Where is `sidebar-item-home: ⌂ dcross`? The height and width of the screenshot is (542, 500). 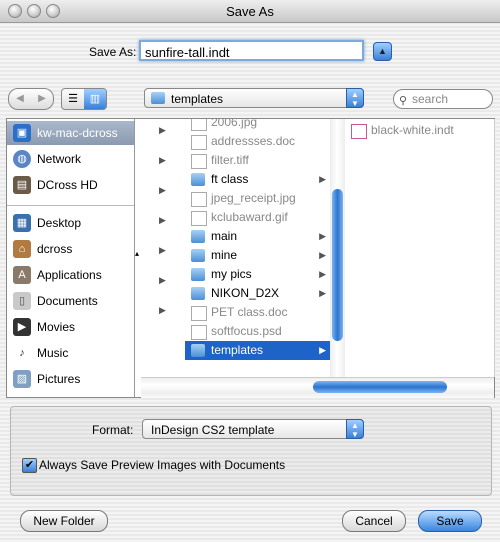 sidebar-item-home: ⌂ dcross is located at coordinates (70, 249).